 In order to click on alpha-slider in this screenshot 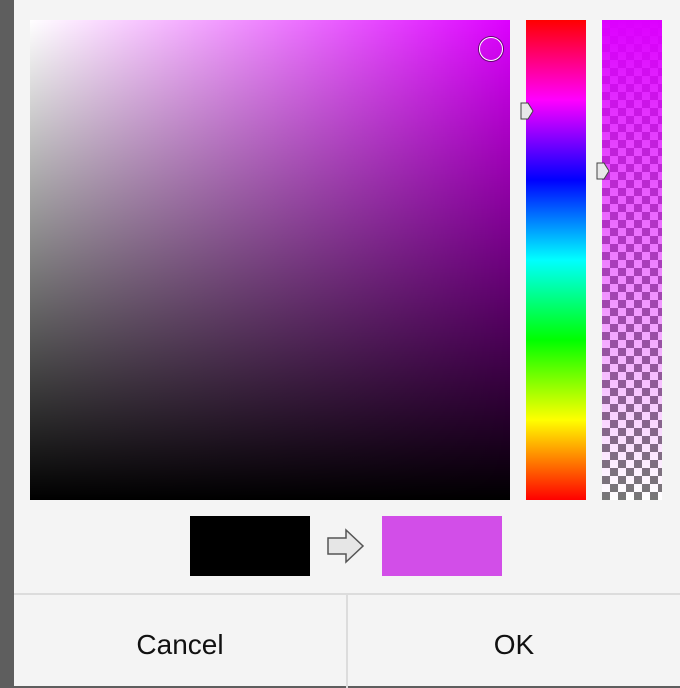, I will do `click(632, 260)`.